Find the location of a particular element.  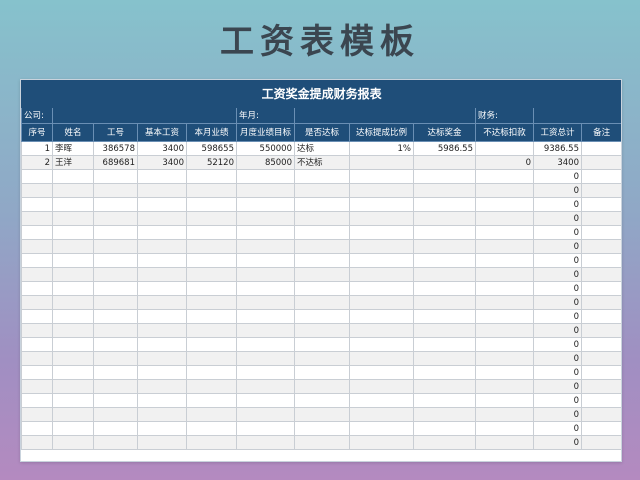

table-cell: 9386.55 is located at coordinates (557, 148).